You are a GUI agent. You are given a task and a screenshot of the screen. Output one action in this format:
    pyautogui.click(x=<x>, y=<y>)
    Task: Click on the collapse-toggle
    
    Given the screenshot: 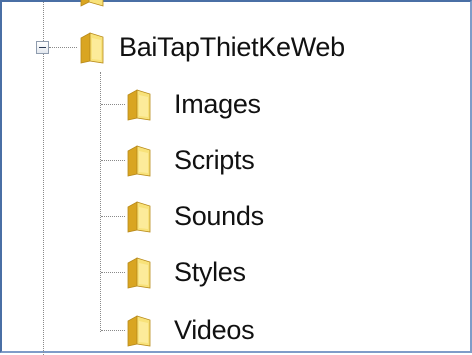 What is the action you would take?
    pyautogui.click(x=42, y=47)
    